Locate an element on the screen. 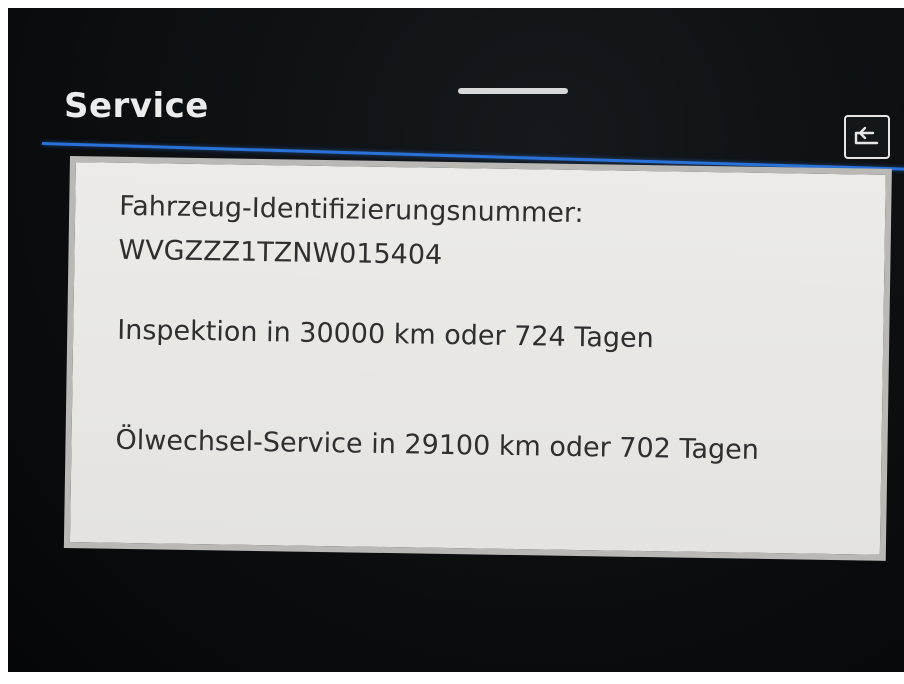 This screenshot has height=684, width=904. back-button is located at coordinates (867, 137).